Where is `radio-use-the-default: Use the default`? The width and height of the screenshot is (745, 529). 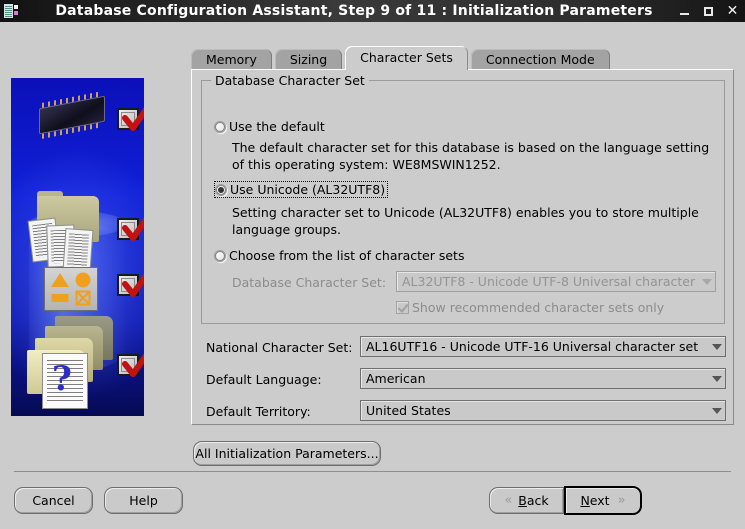 radio-use-the-default: Use the default is located at coordinates (269, 126).